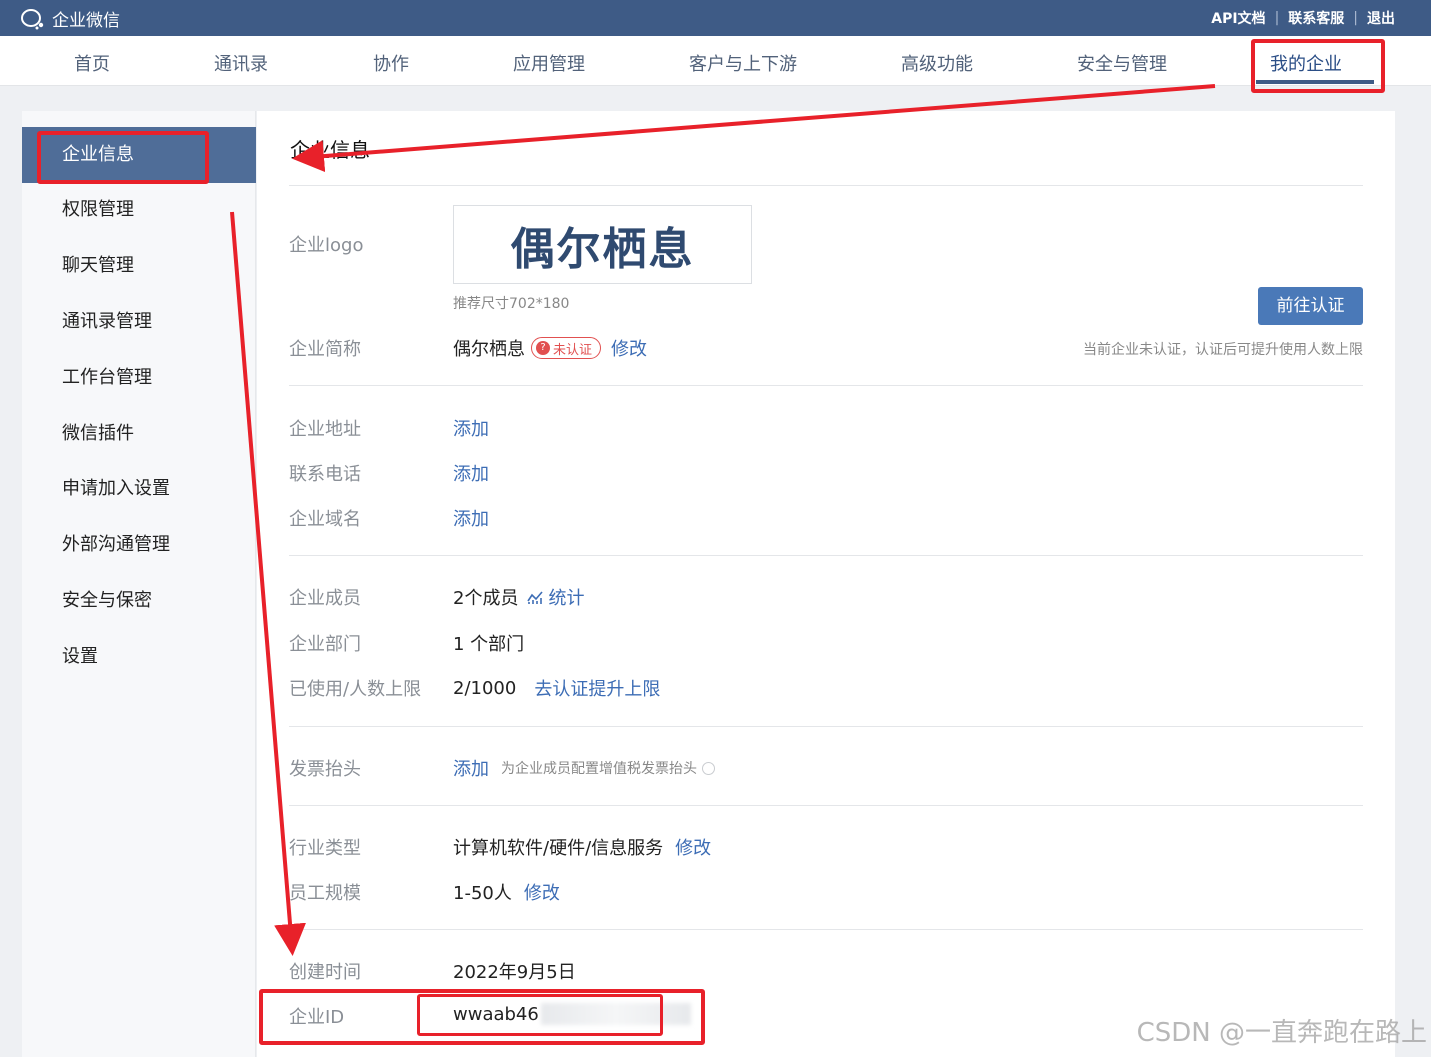 The image size is (1431, 1057). What do you see at coordinates (754, 128) in the screenshot?
I see `arrow-to-title` at bounding box center [754, 128].